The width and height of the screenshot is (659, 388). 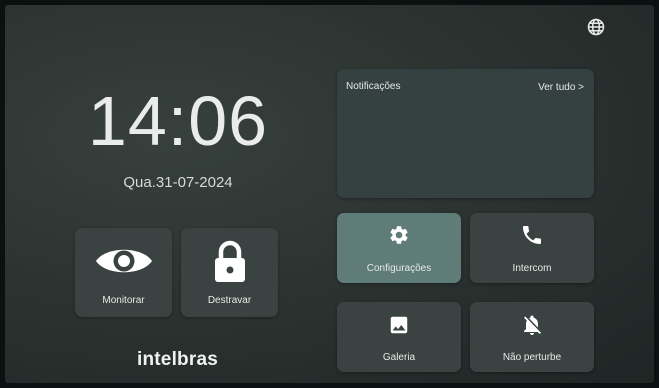 I want to click on bell-off-icon, so click(x=532, y=325).